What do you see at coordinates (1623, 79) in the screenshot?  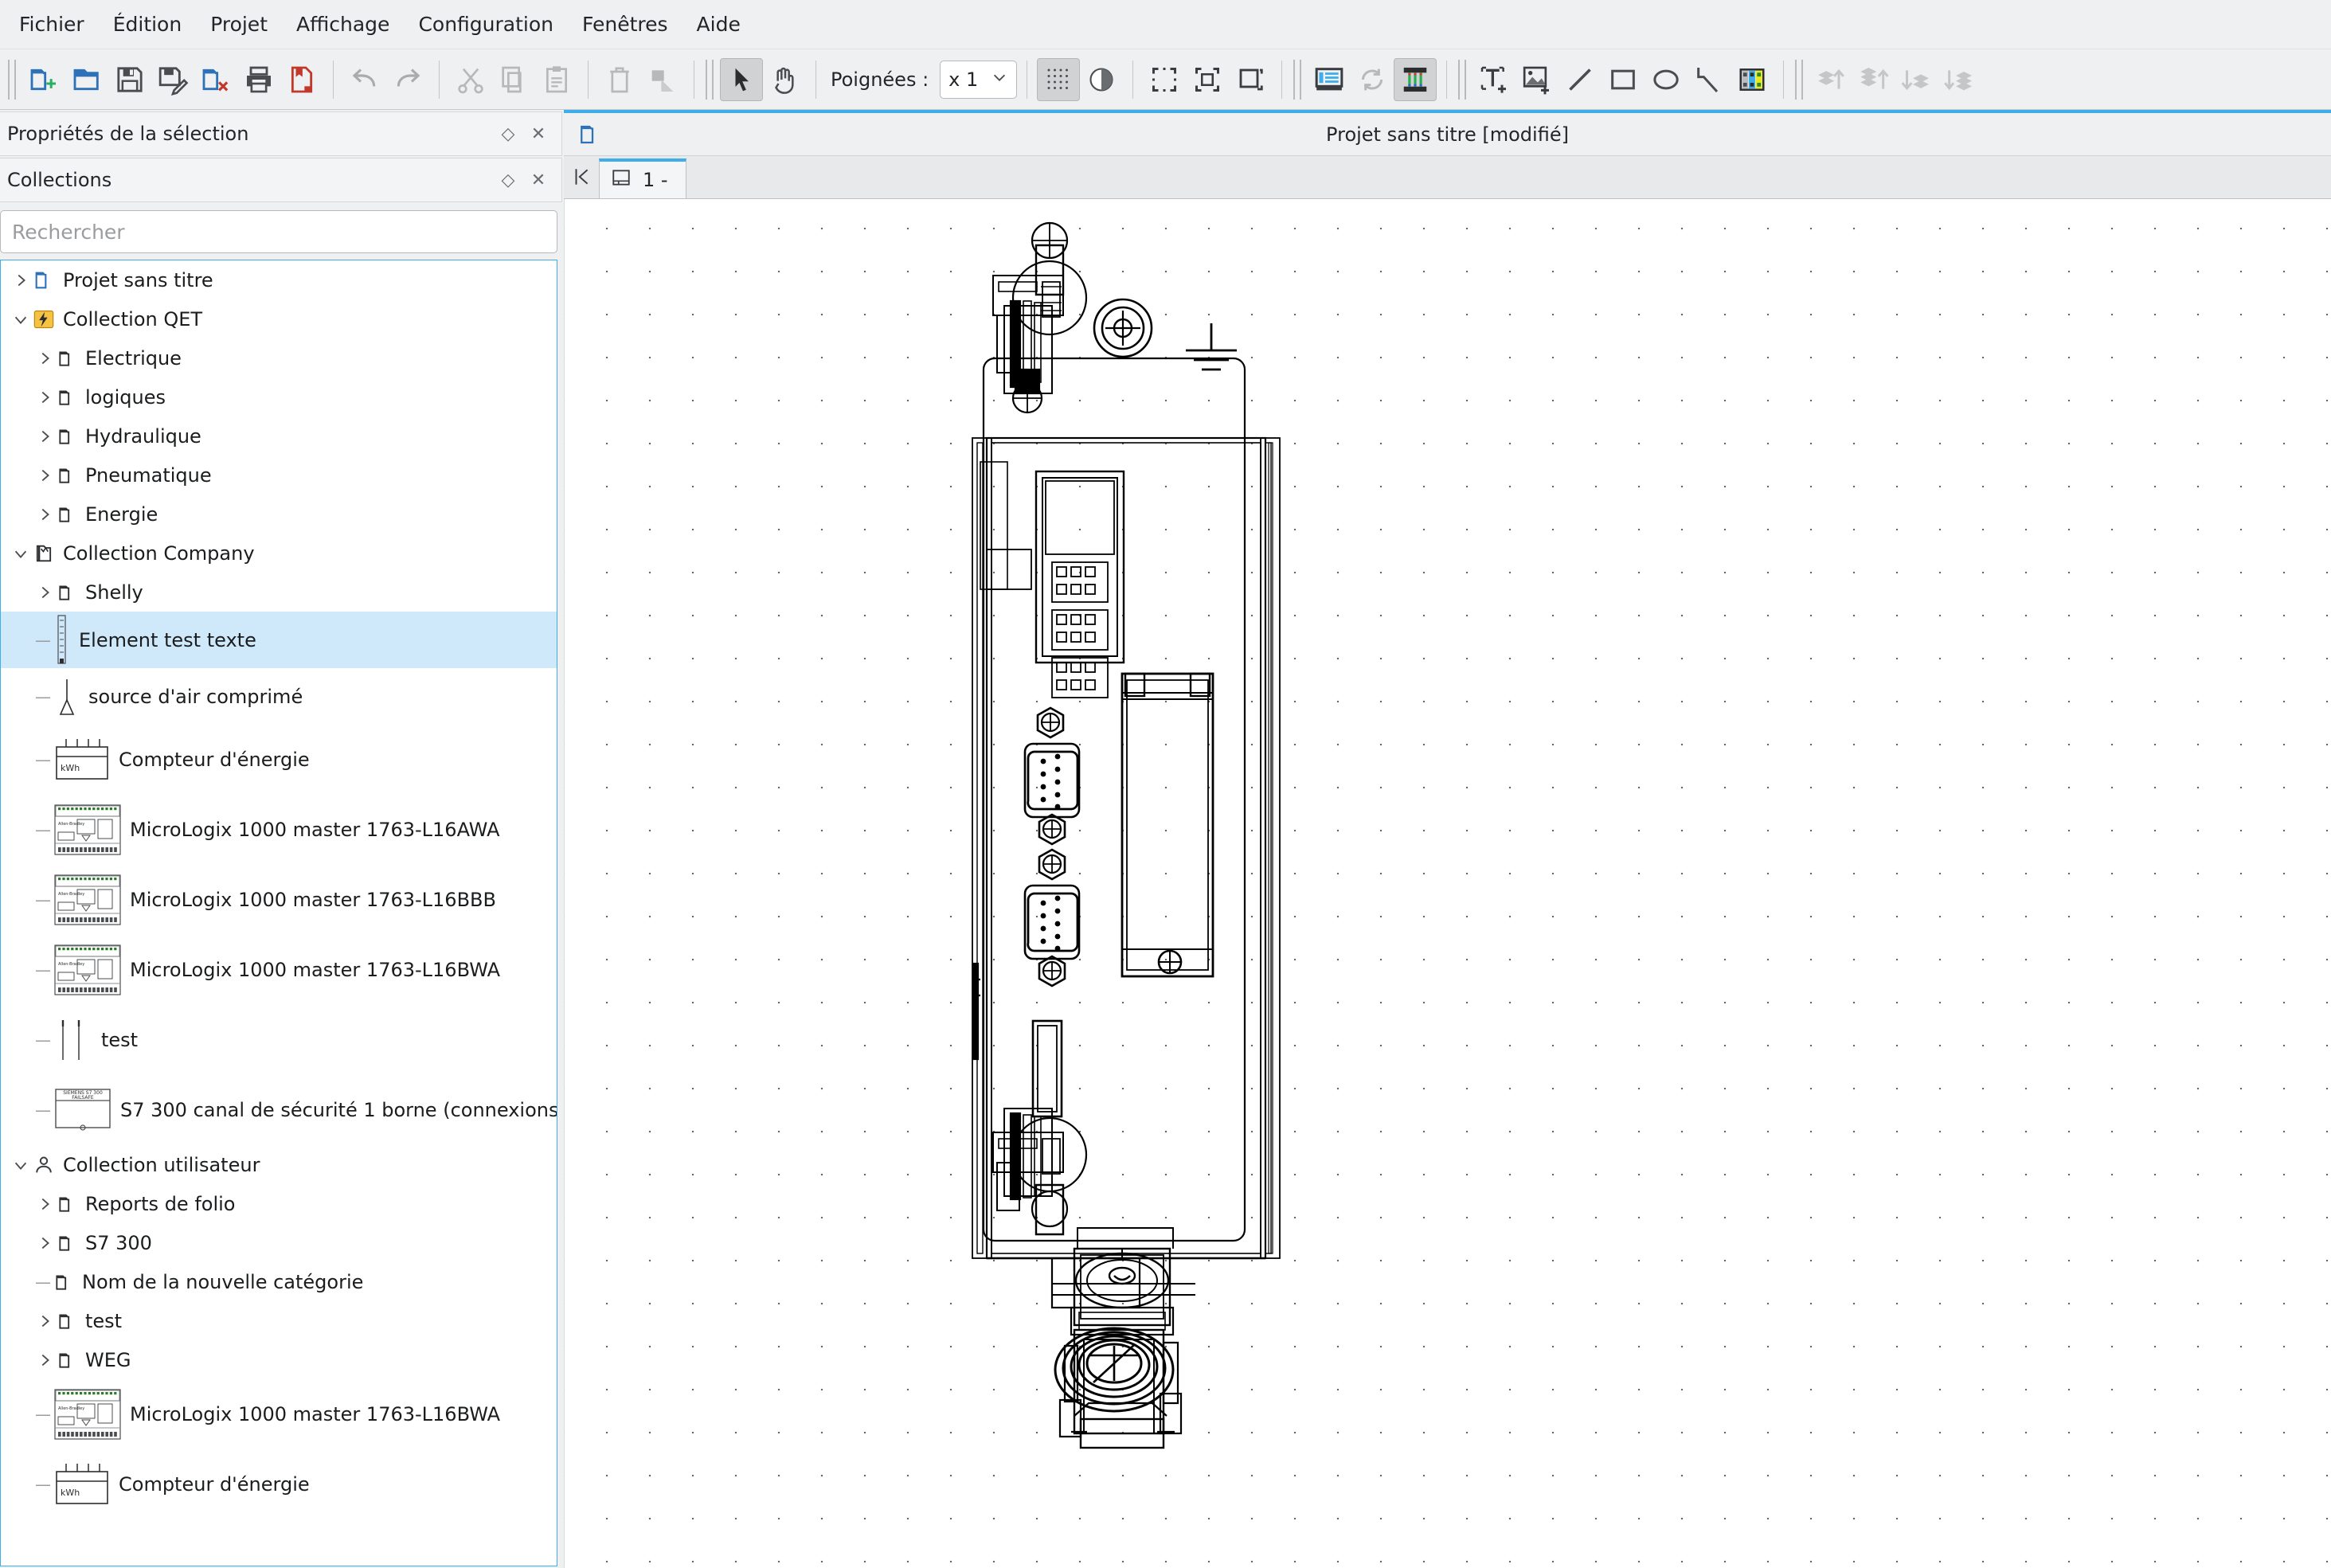 I see `draw-rectangle-icon` at bounding box center [1623, 79].